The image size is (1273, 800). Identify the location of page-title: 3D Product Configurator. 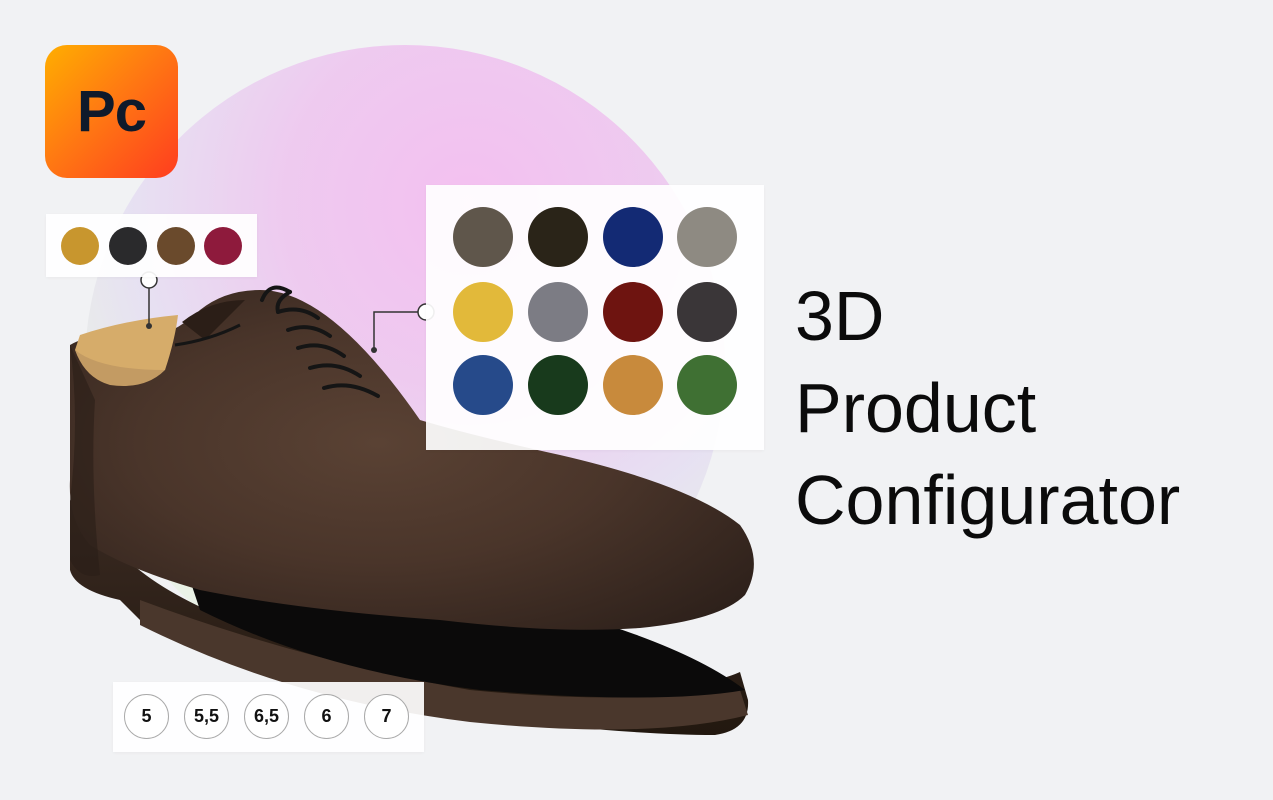
(987, 408).